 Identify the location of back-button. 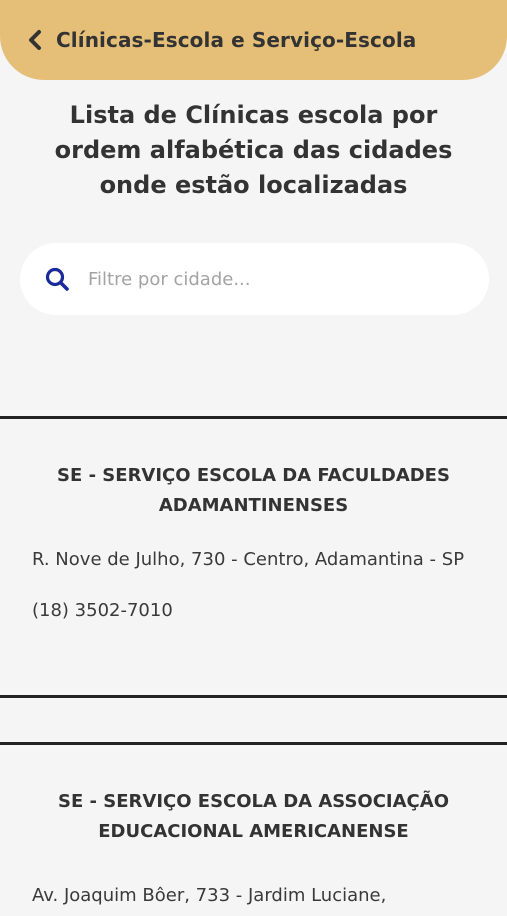
(35, 40).